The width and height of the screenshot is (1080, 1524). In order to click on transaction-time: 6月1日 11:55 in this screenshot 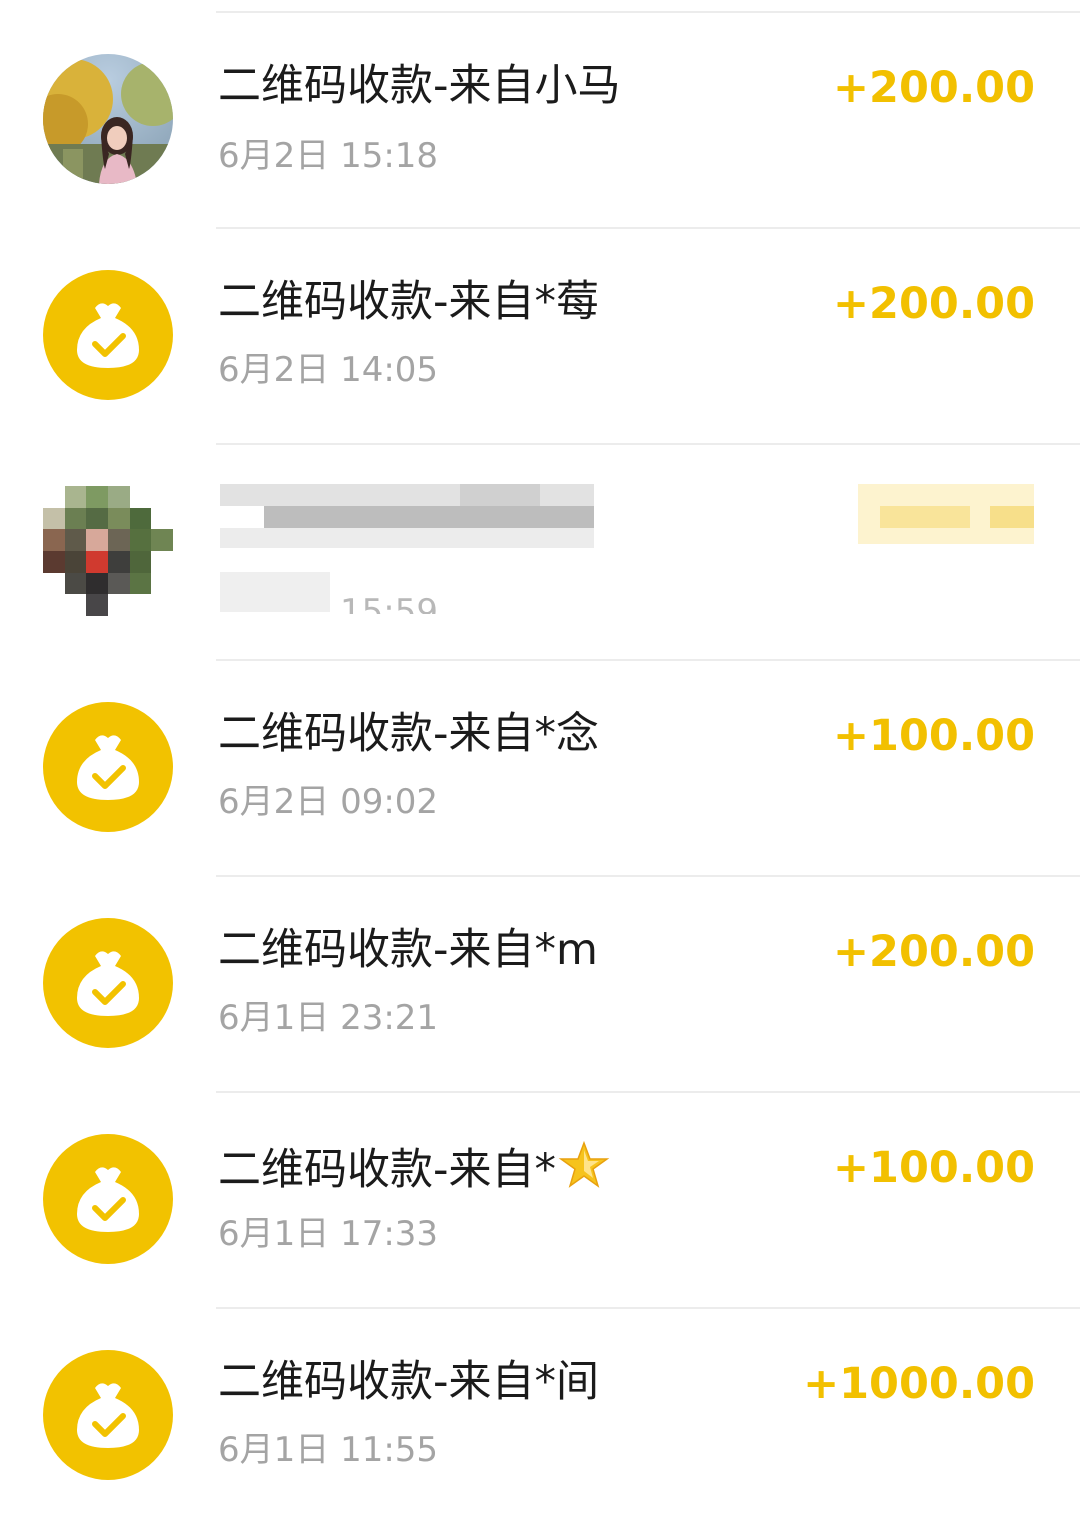, I will do `click(328, 1450)`.